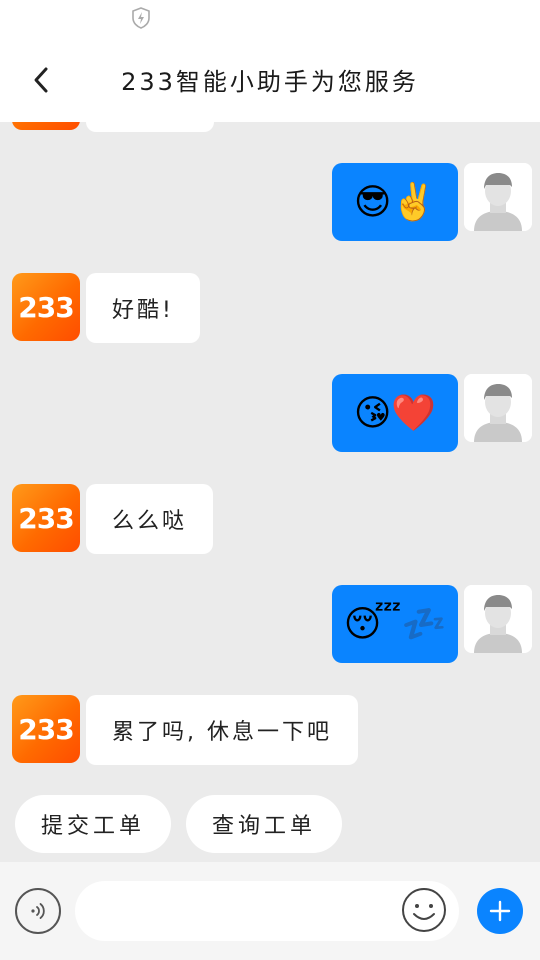 This screenshot has height=960, width=540. Describe the element at coordinates (395, 413) in the screenshot. I see `user-message-bubble: 😘❤️` at that location.